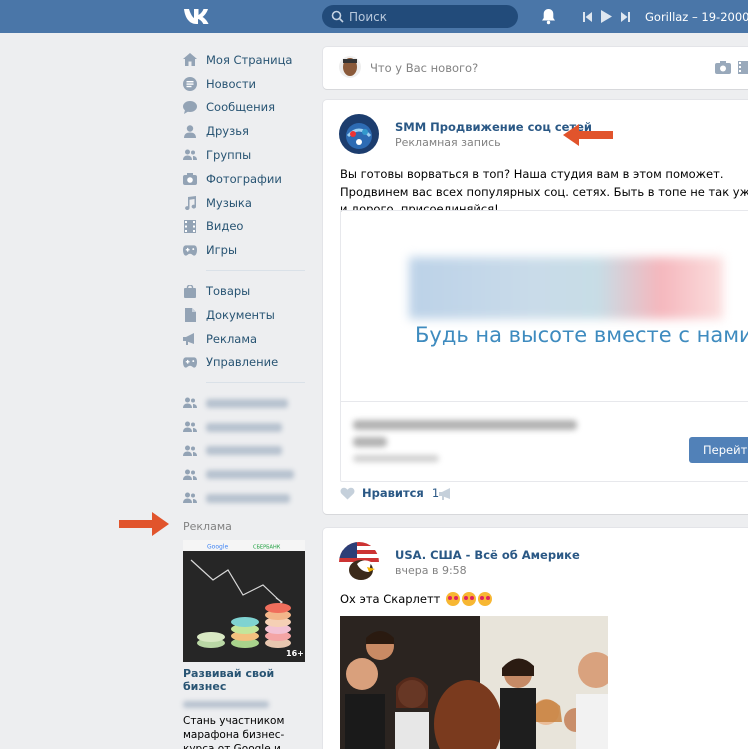  Describe the element at coordinates (424, 68) in the screenshot. I see `composer-placeholder: Что у Вас нового?` at that location.